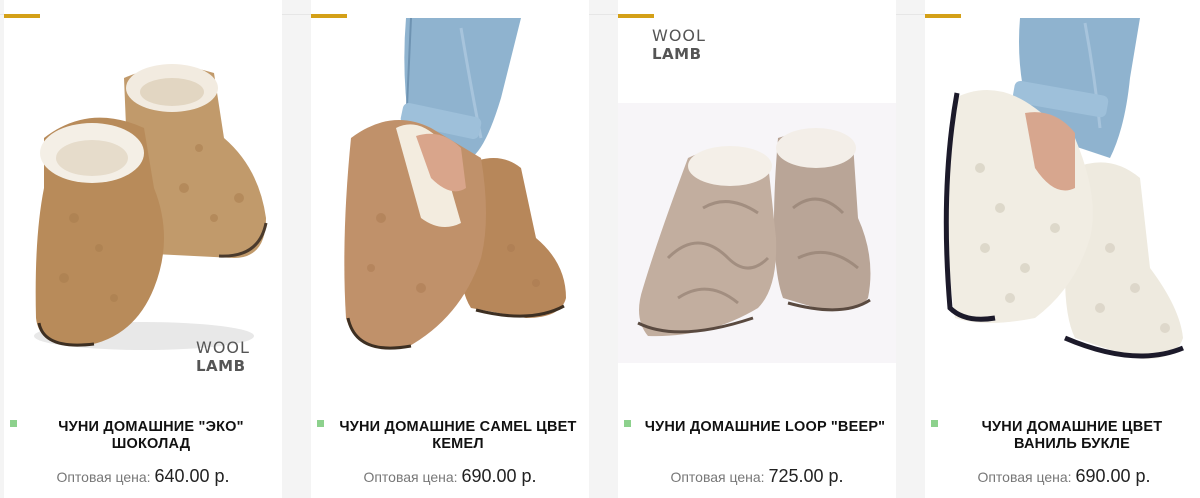  I want to click on product-title: ЧУНИ ДОМАШНИЕ "ЭКО" ШОКОЛАД, so click(151, 436).